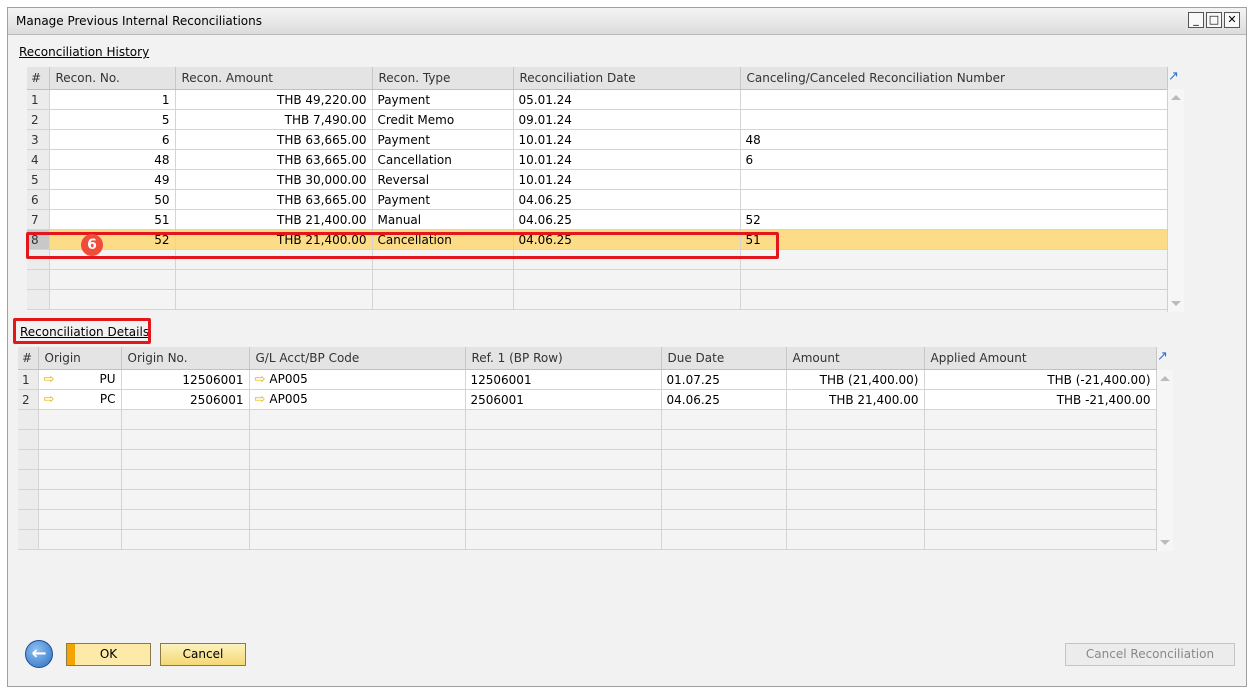 Image resolution: width=1255 pixels, height=694 pixels. What do you see at coordinates (627, 219) in the screenshot?
I see `recon-date-cell: 04.06.25` at bounding box center [627, 219].